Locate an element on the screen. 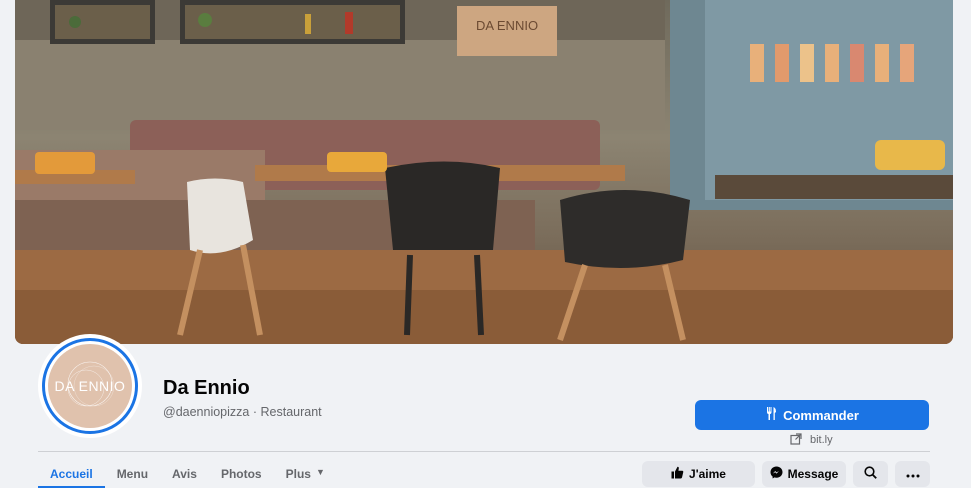 The image size is (971, 488). page-tabs: Accueil Menu Avis Photos Plus ▼ is located at coordinates (187, 474).